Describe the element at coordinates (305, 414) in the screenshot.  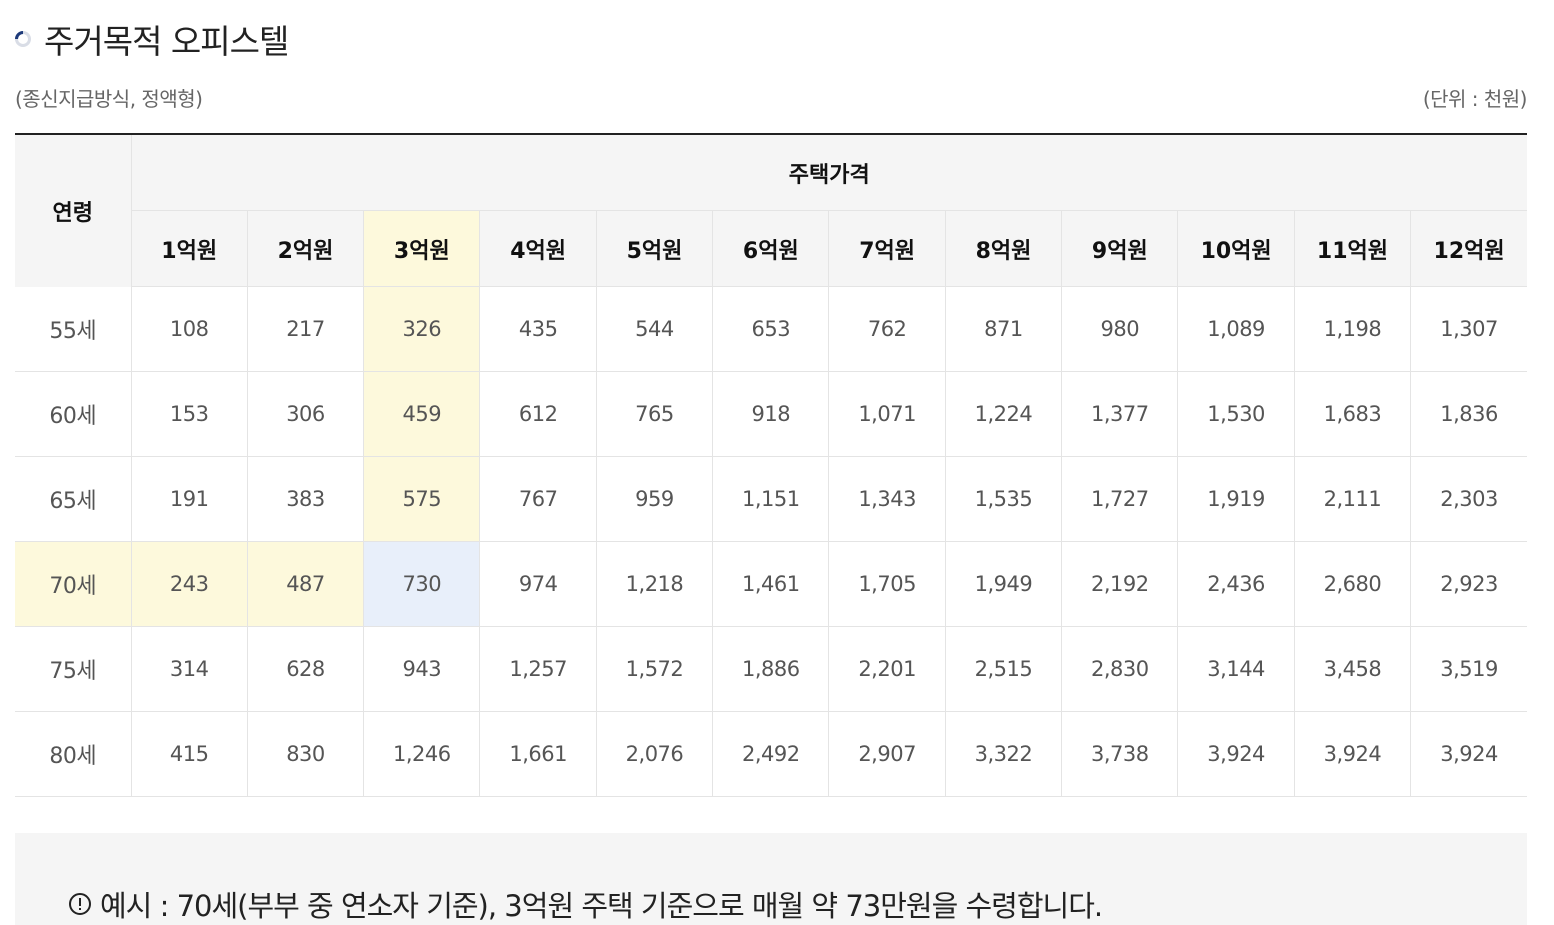
I see `value-cell: 306` at that location.